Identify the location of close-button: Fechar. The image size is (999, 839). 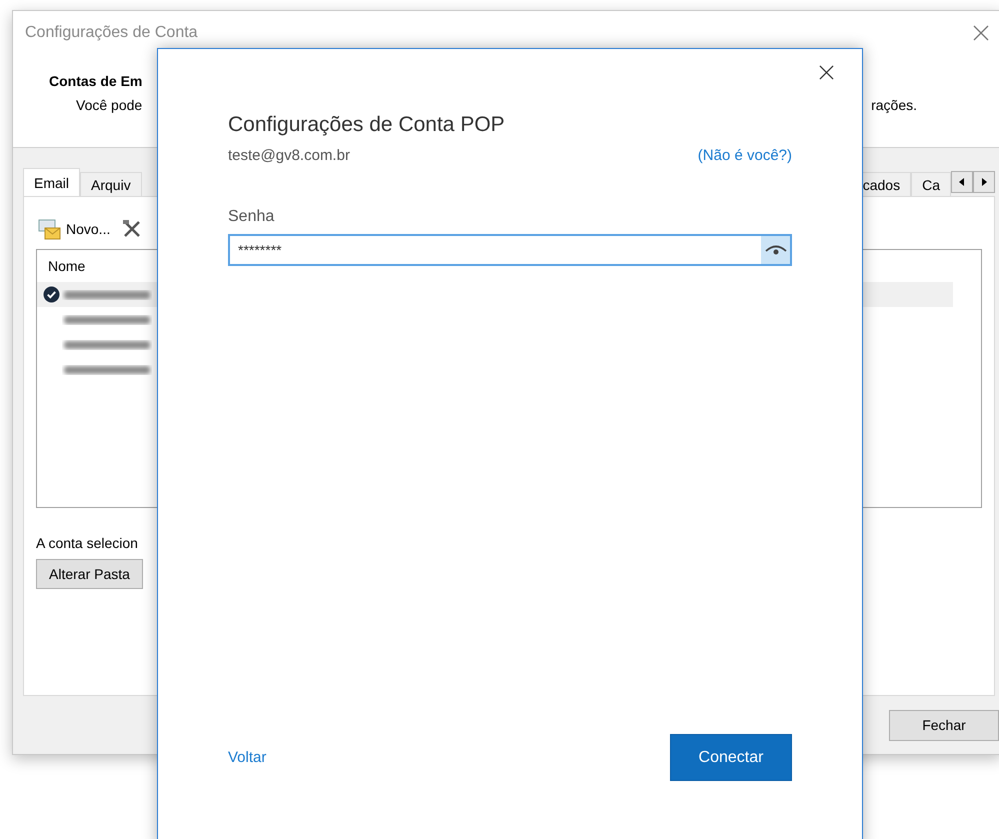
(944, 725).